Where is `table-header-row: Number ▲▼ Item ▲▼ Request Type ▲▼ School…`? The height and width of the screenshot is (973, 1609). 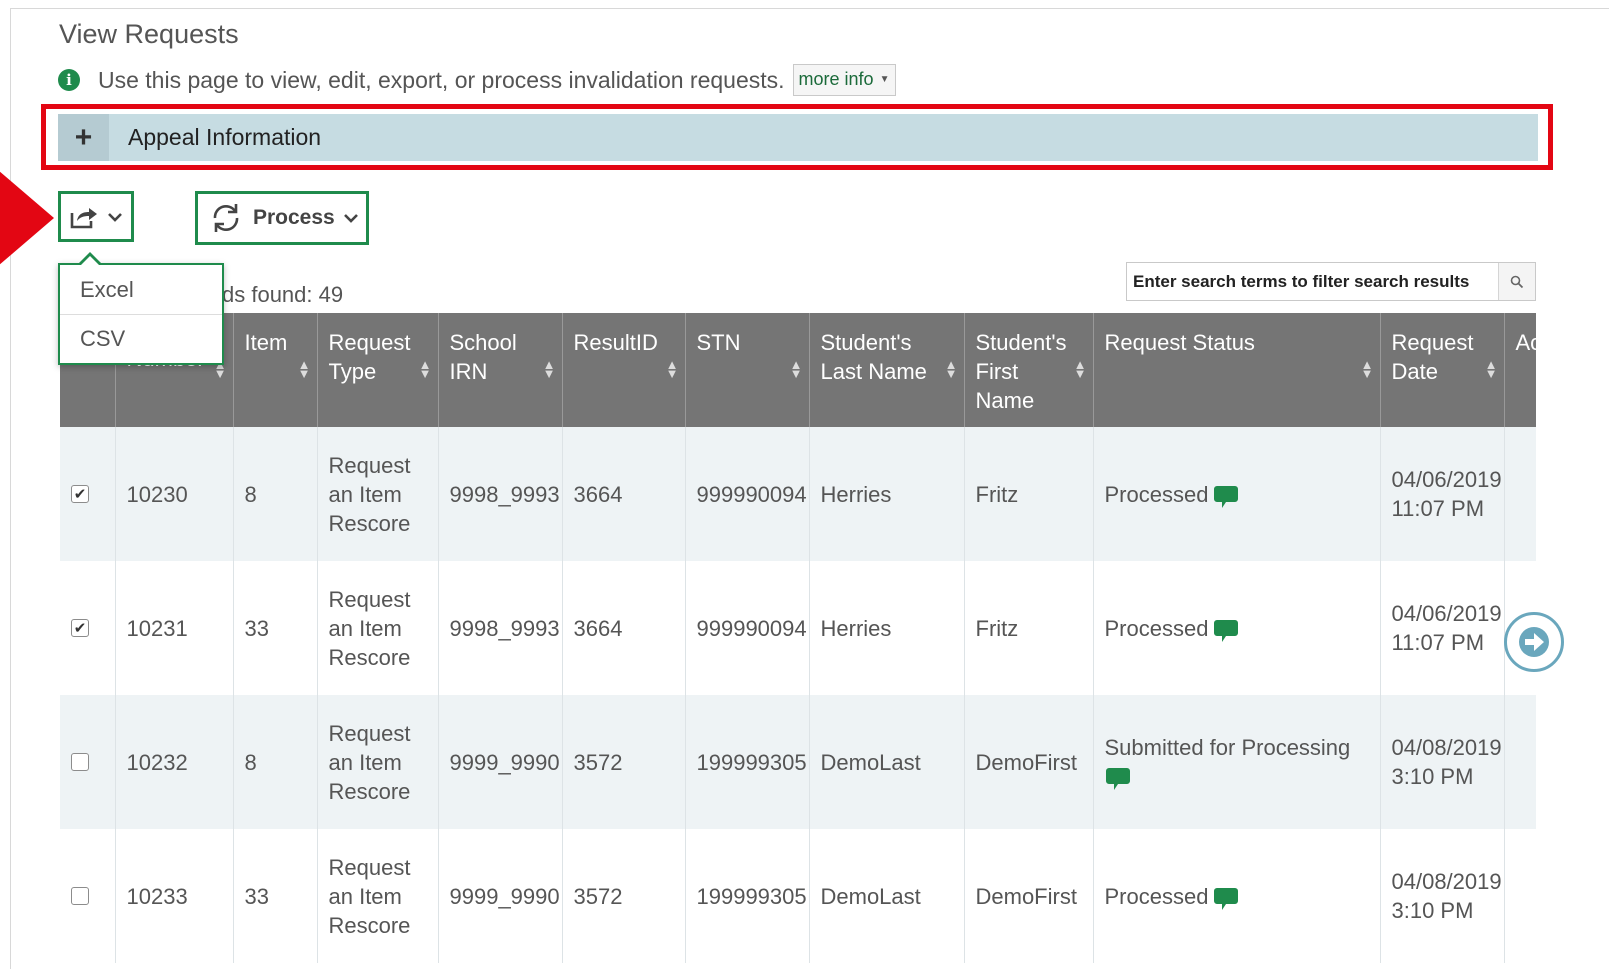
table-header-row: Number ▲▼ Item ▲▼ Request Type ▲▼ School… is located at coordinates (798, 370).